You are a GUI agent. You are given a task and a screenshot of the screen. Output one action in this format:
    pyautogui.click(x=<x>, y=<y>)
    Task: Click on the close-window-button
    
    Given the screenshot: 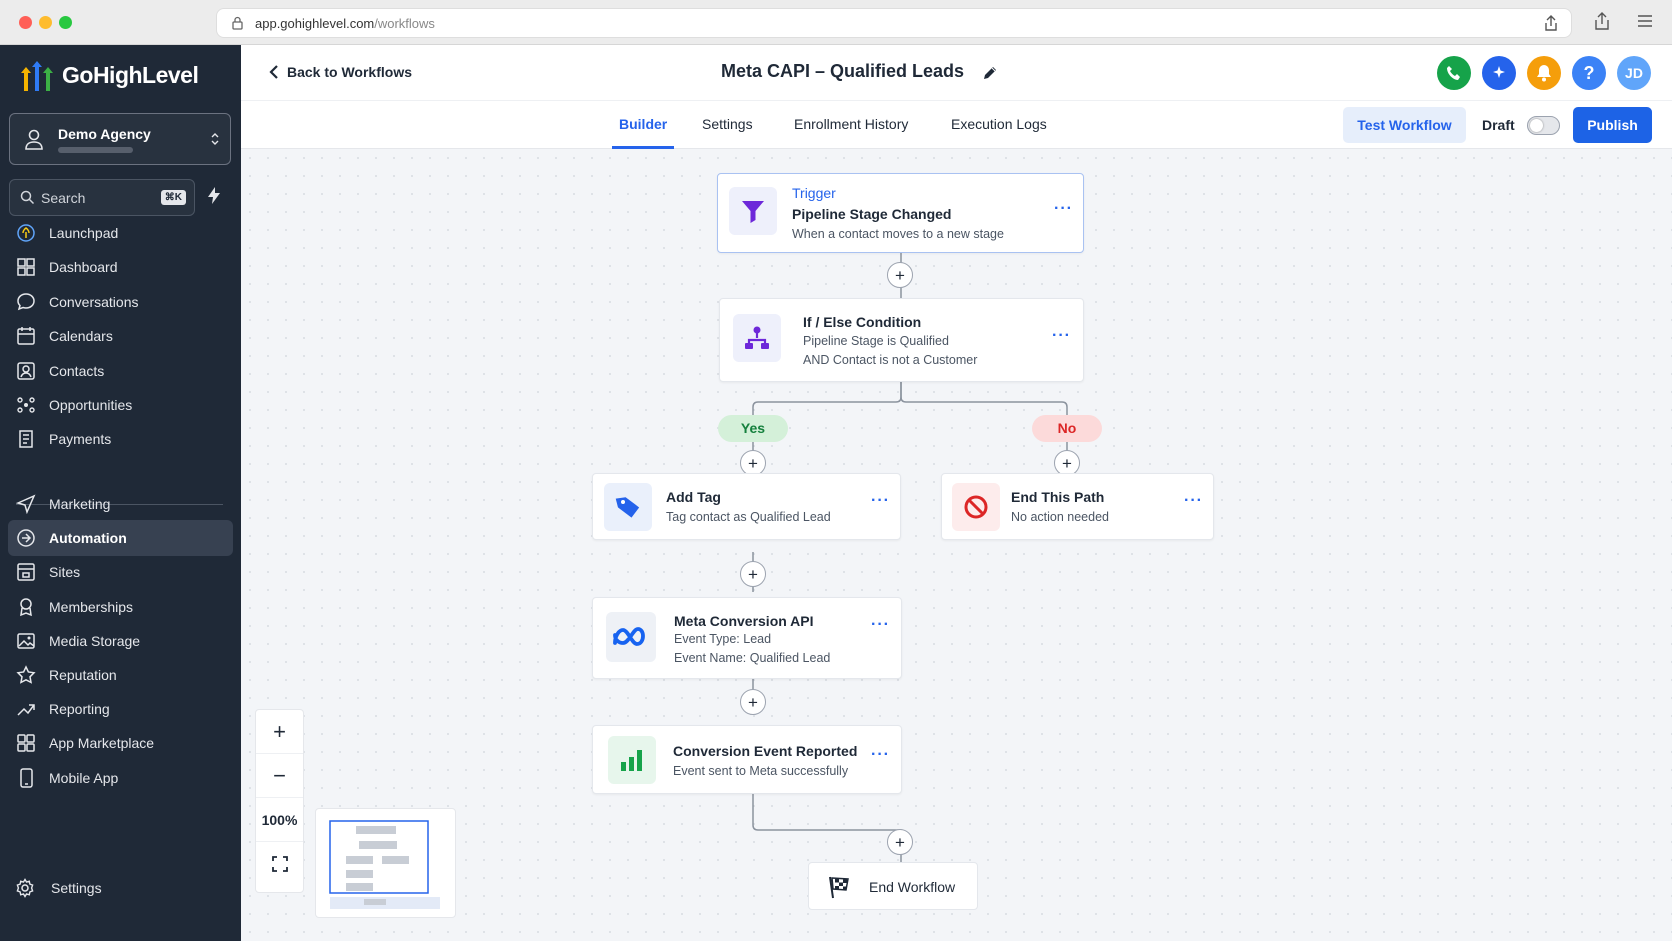 What is the action you would take?
    pyautogui.click(x=25, y=22)
    